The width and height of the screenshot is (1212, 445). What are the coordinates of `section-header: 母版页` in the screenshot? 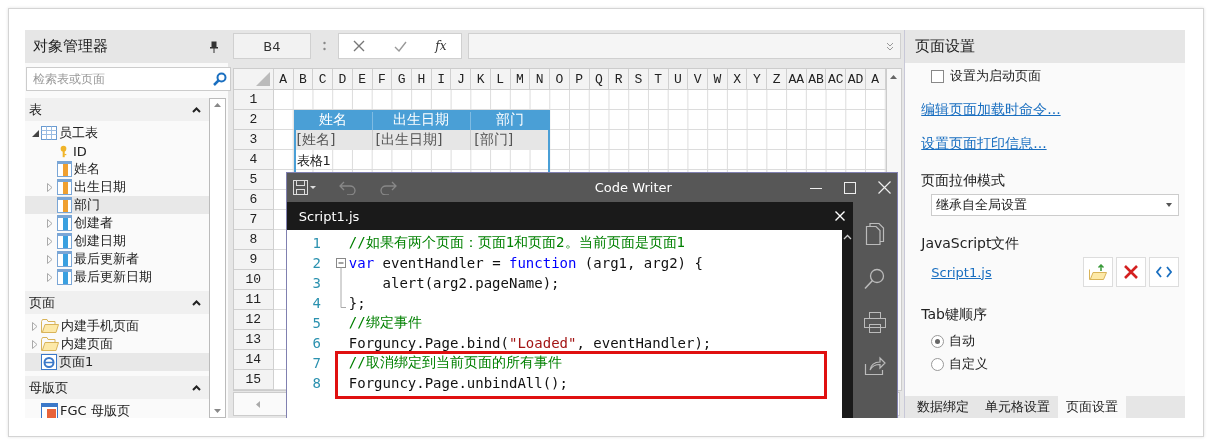 It's located at (117, 387).